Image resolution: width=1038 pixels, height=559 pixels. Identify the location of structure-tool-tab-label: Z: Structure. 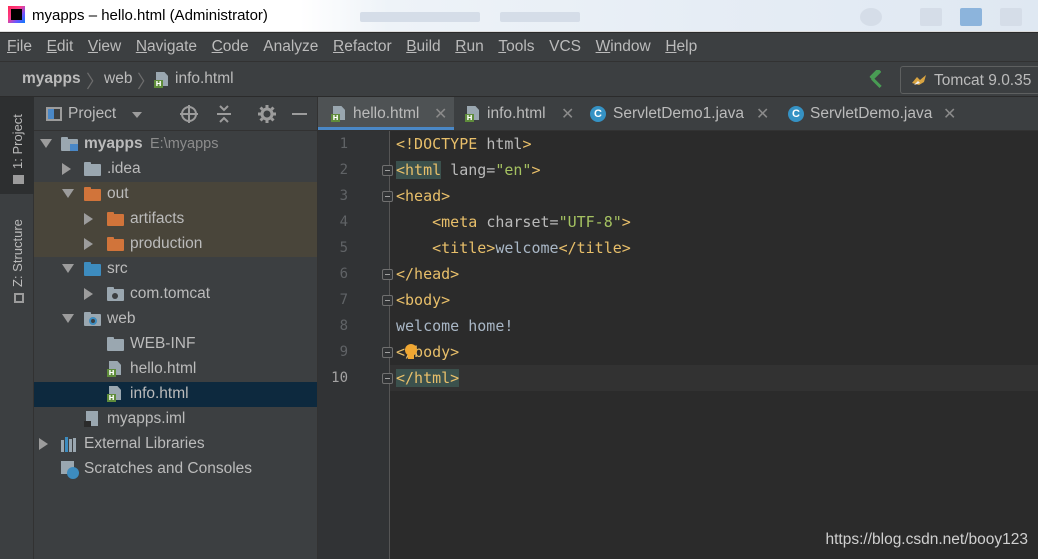
(17, 253).